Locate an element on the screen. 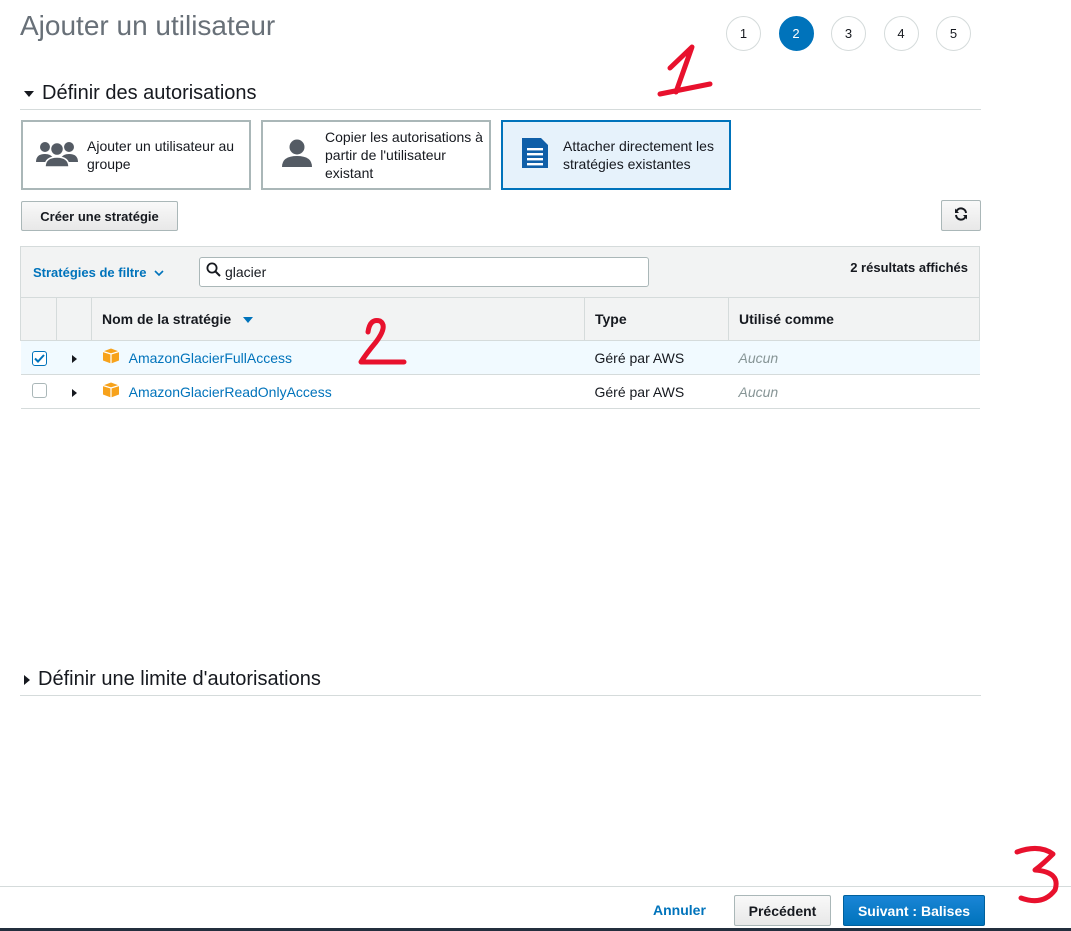  refresh-button is located at coordinates (961, 215).